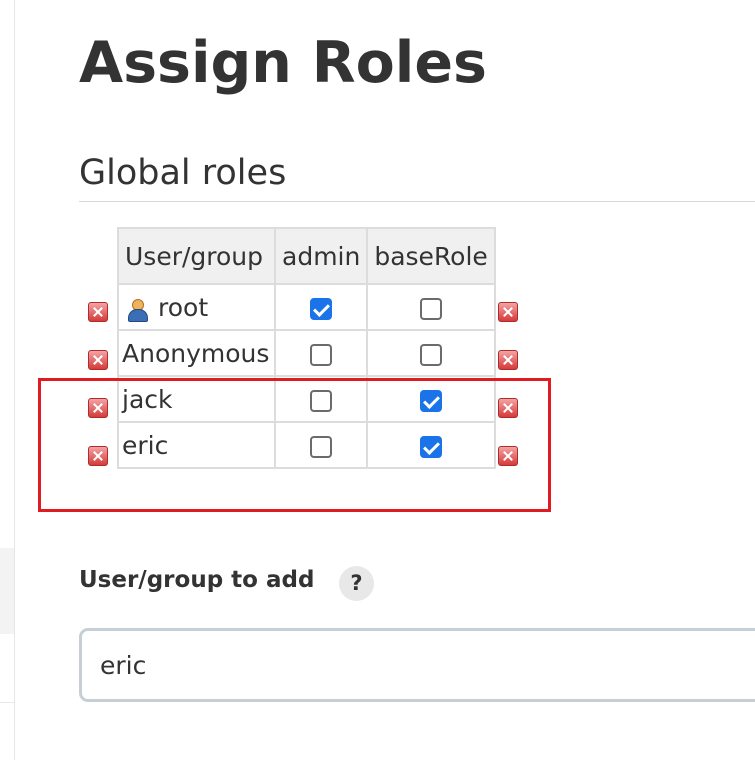 The width and height of the screenshot is (755, 760). Describe the element at coordinates (7, 702) in the screenshot. I see `left-rail-divider` at that location.